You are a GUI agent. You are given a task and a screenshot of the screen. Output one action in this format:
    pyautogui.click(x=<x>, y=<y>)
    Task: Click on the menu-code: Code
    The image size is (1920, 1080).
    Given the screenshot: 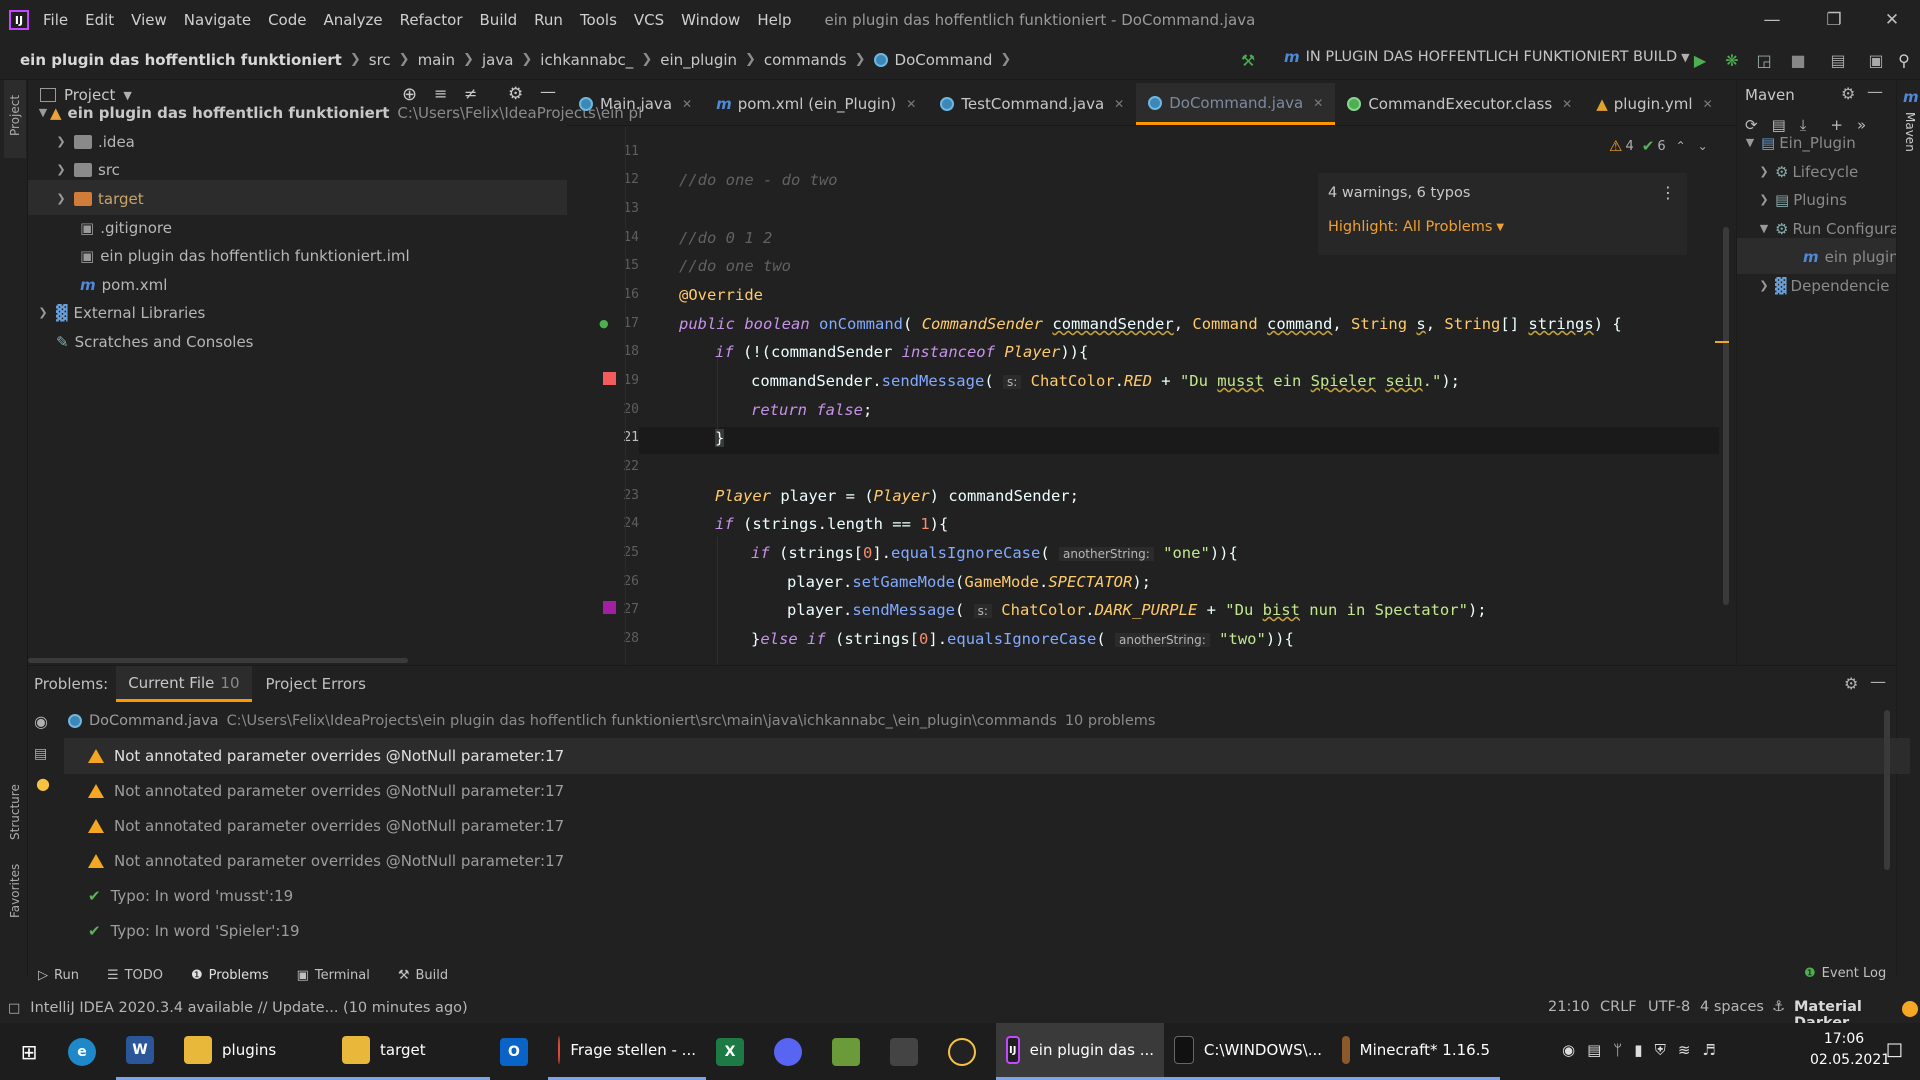 What is the action you would take?
    pyautogui.click(x=287, y=20)
    